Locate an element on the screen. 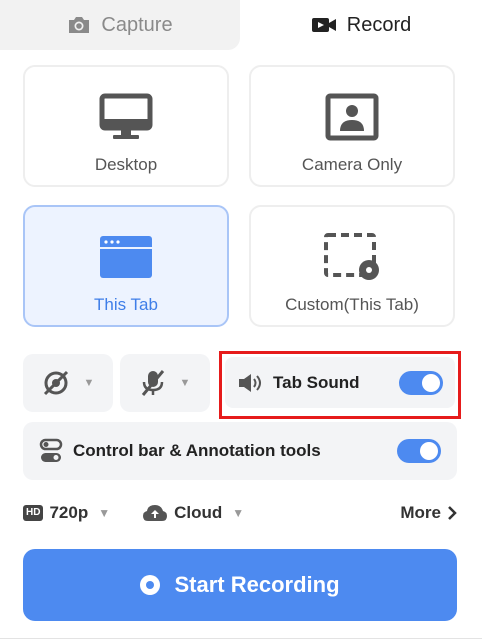 The width and height of the screenshot is (482, 643). tab-sound-toggle is located at coordinates (421, 382).